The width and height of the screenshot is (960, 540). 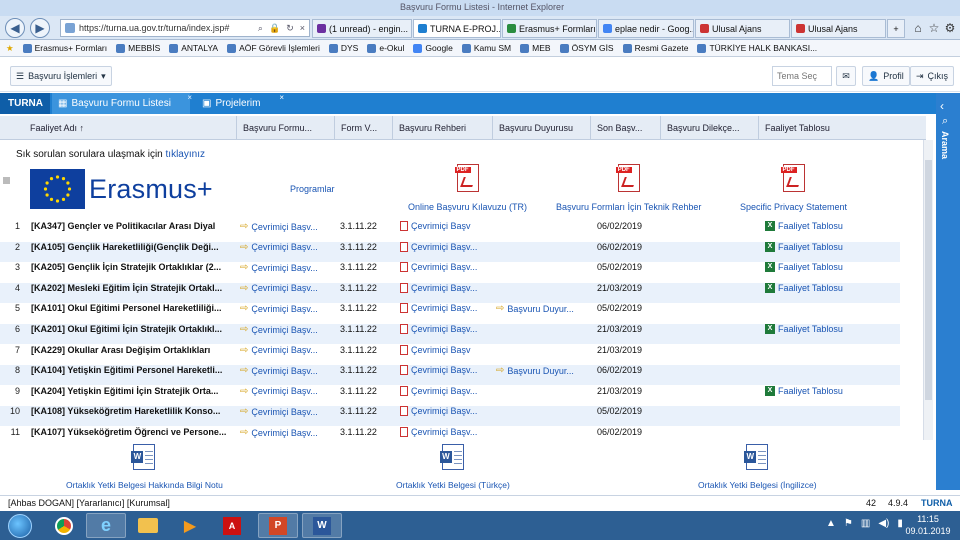 I want to click on favorite-link: ANTALYA, so click(x=193, y=48).